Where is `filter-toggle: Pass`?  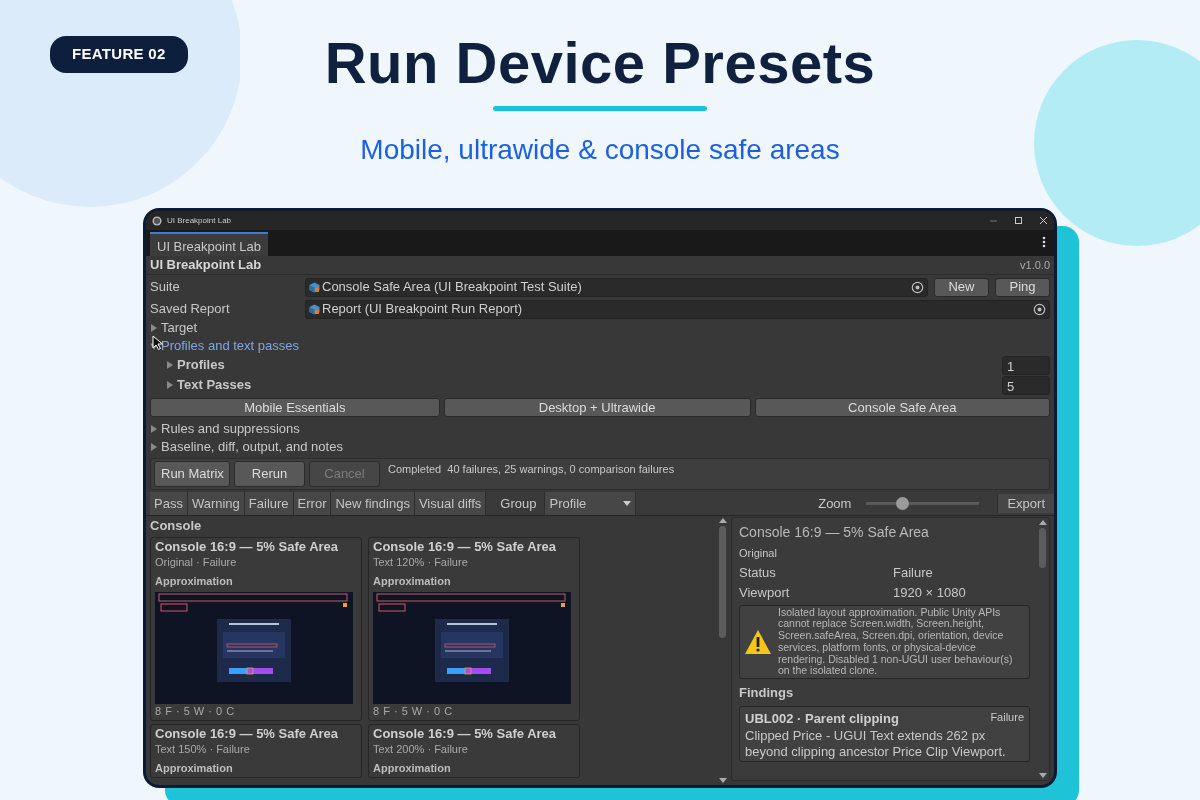 filter-toggle: Pass is located at coordinates (169, 503).